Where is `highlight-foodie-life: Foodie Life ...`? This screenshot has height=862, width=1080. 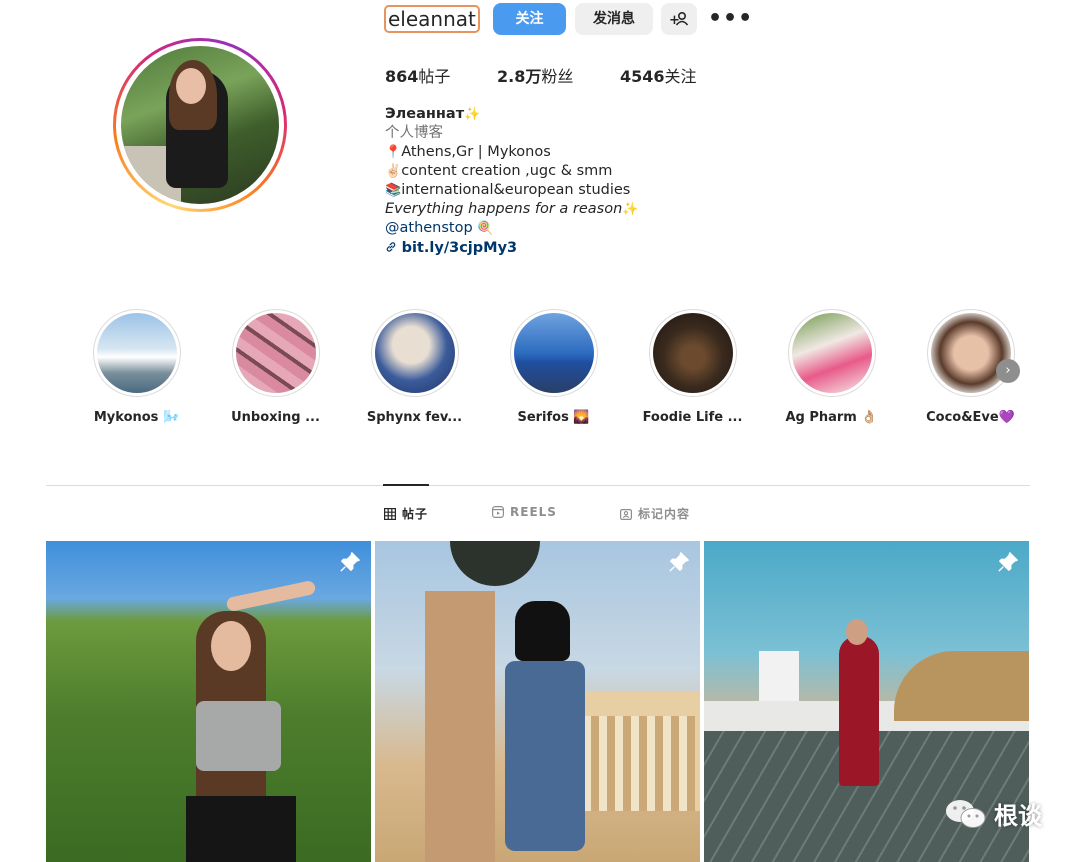
highlight-foodie-life: Foodie Life ... is located at coordinates (692, 367).